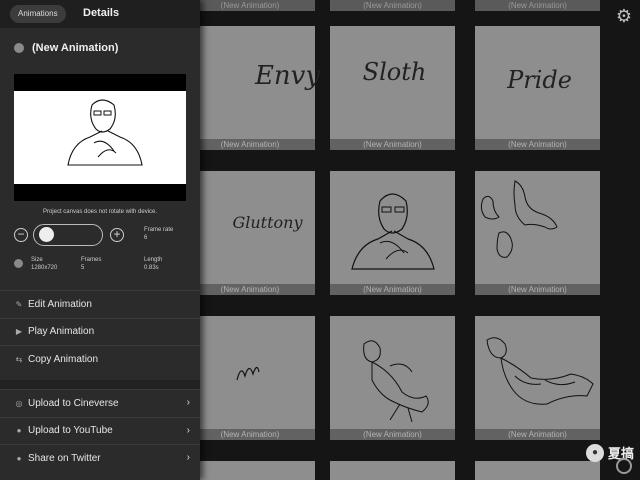 Image resolution: width=640 pixels, height=480 pixels. I want to click on animation-title-row: (New Animation), so click(66, 48).